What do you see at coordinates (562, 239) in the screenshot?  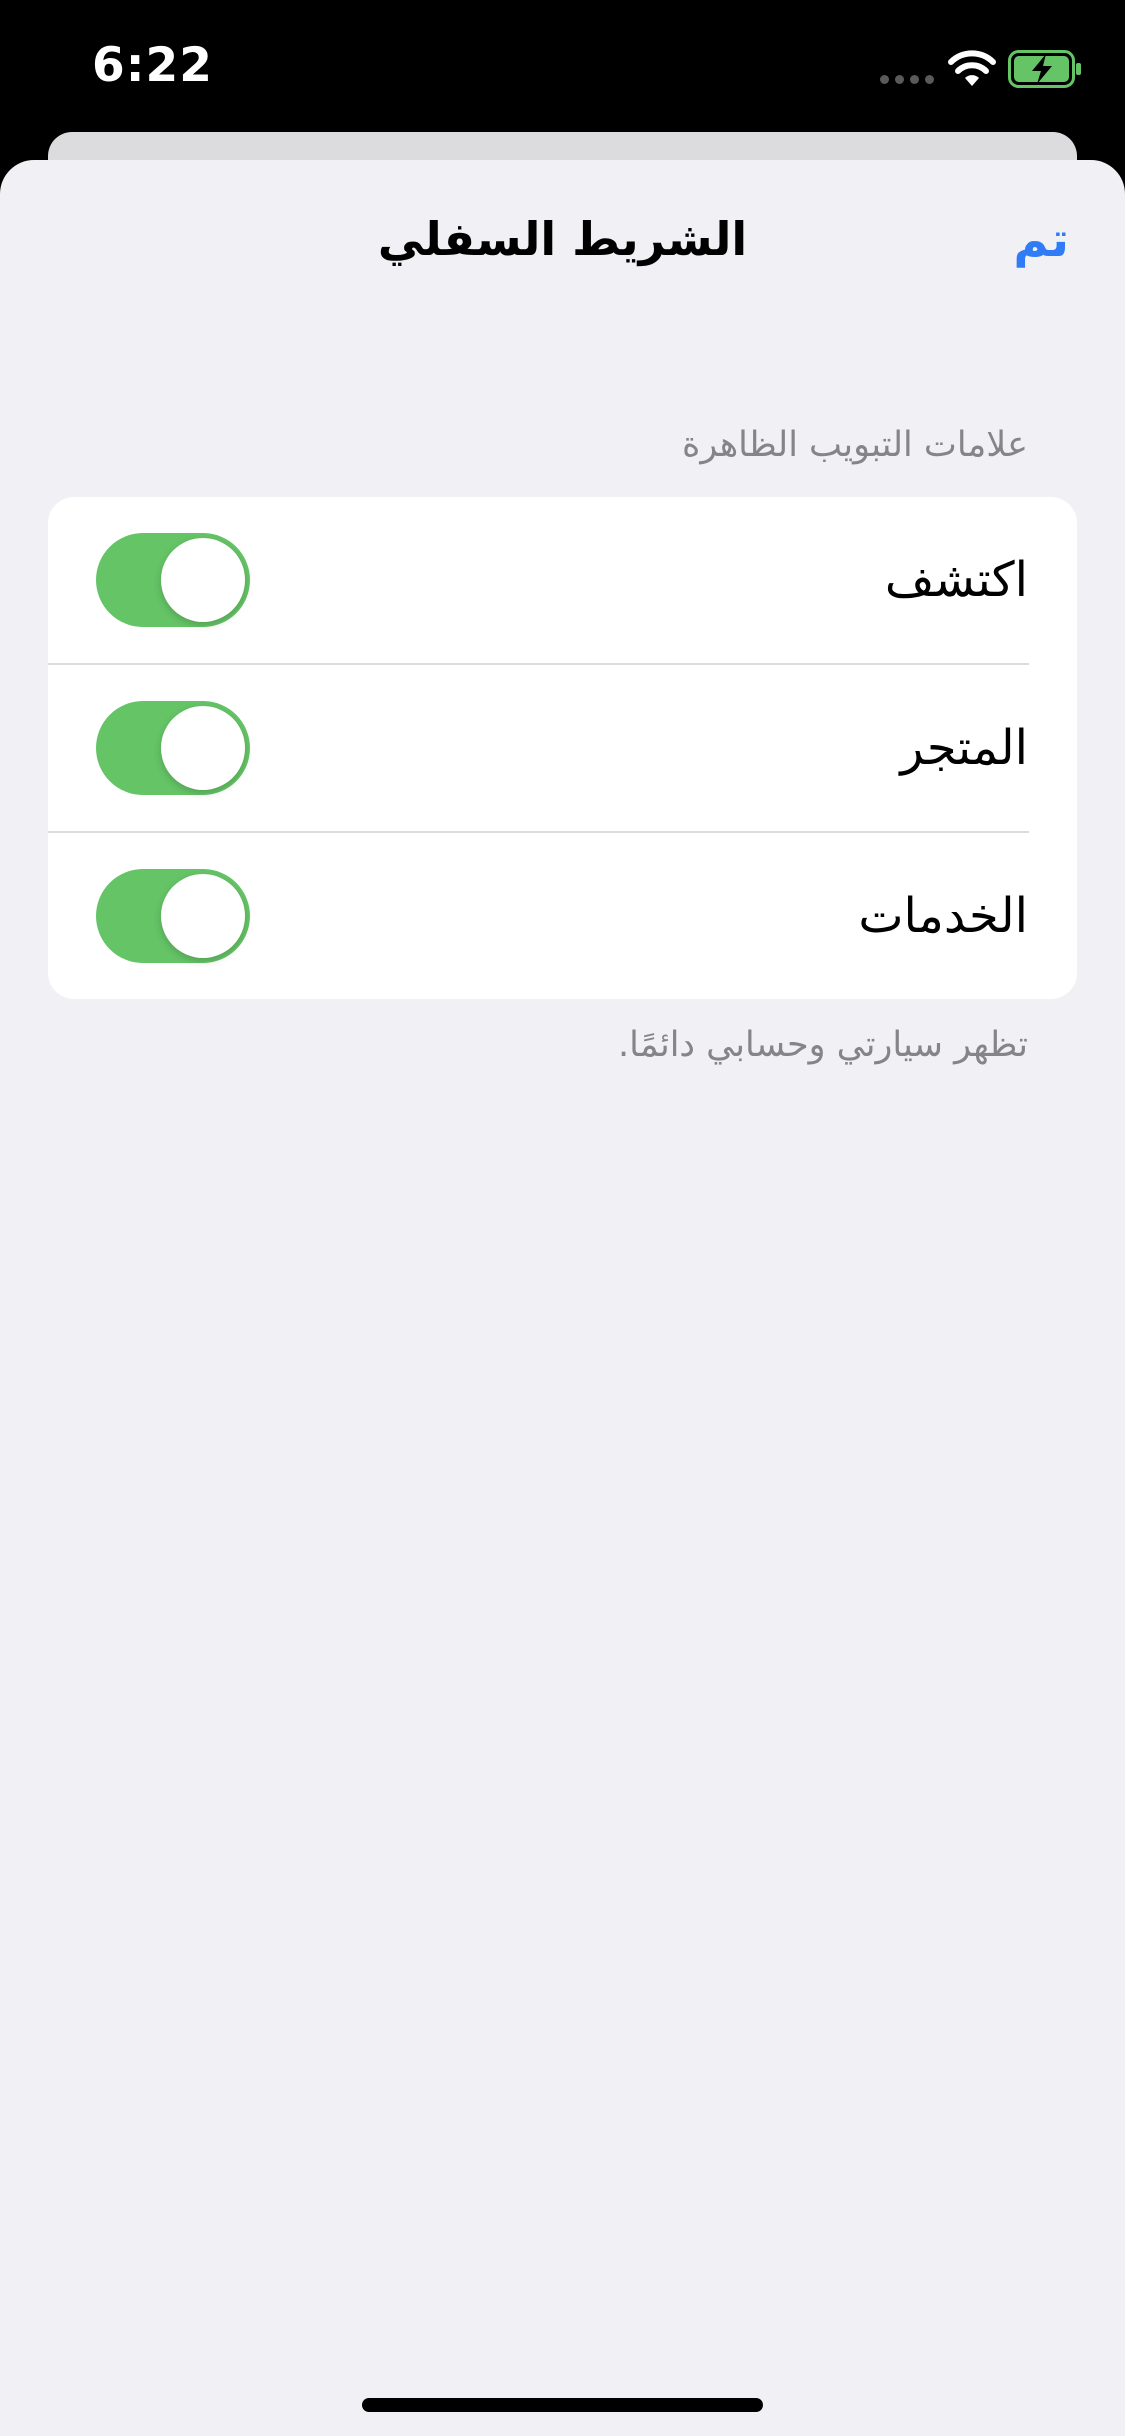 I see `page-title: الشريط السفلي` at bounding box center [562, 239].